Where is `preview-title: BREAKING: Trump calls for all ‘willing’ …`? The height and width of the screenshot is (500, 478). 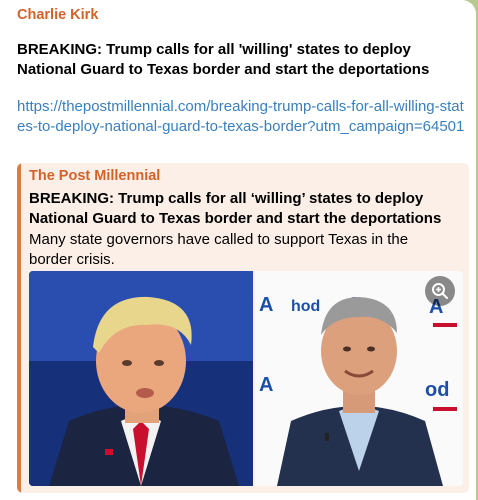
preview-title: BREAKING: Trump calls for all ‘willing’ … is located at coordinates (235, 208).